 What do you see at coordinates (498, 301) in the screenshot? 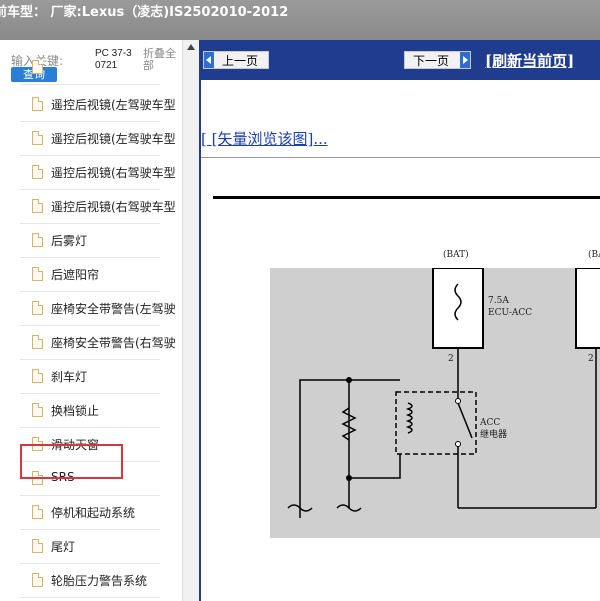
I see `fuse-rating-label: 7.5A` at bounding box center [498, 301].